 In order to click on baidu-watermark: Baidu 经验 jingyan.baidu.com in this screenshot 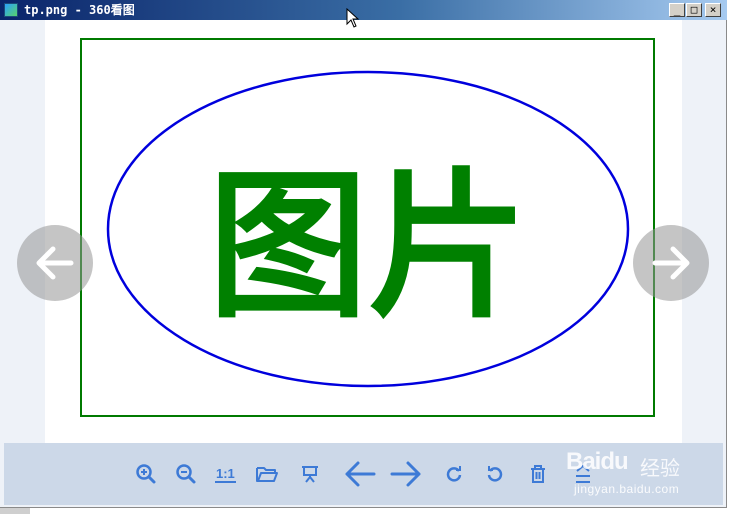, I will do `click(646, 473)`.